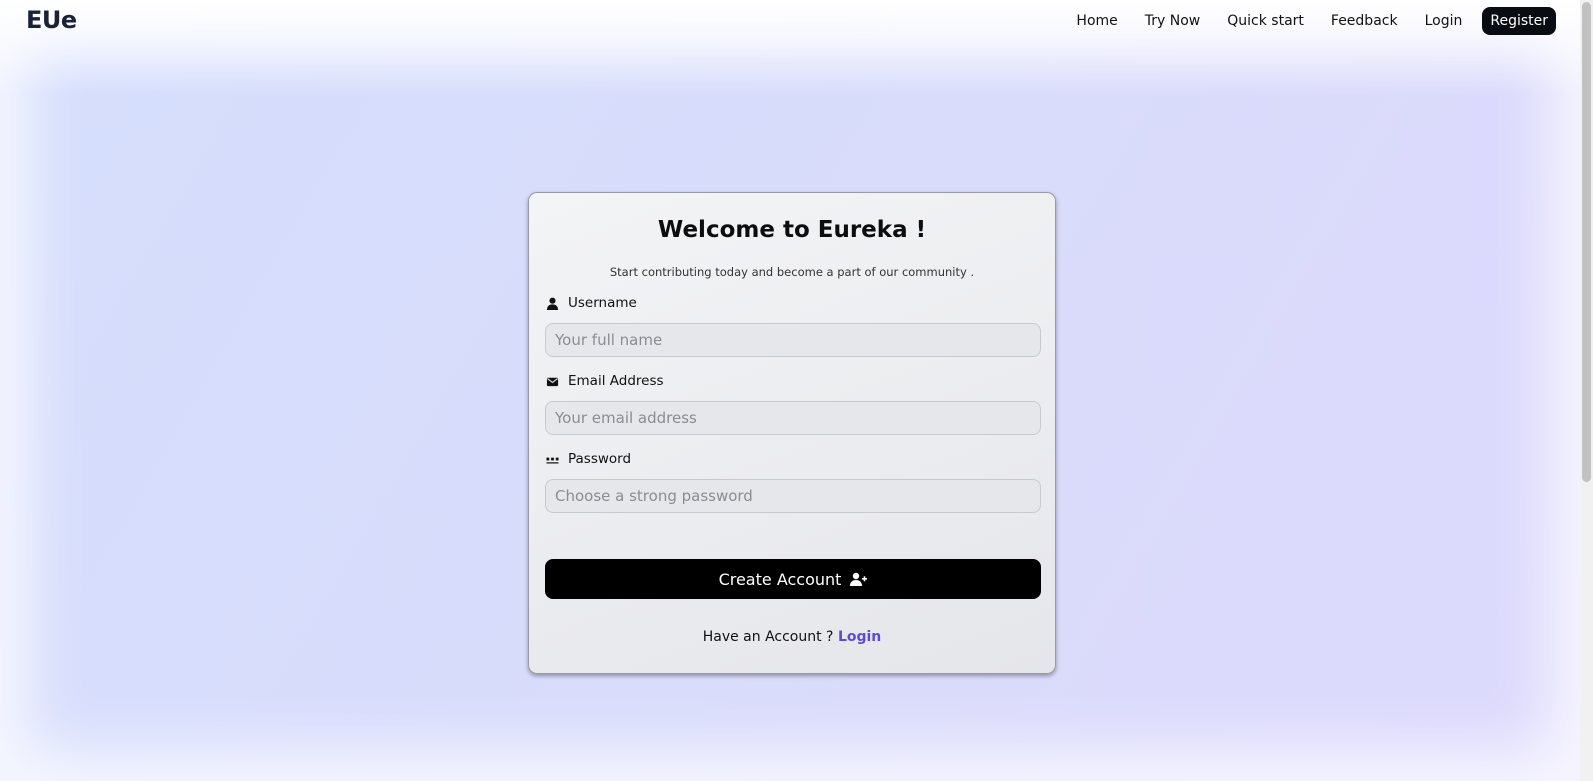 This screenshot has height=781, width=1593. What do you see at coordinates (1444, 21) in the screenshot?
I see `nav-login: Login` at bounding box center [1444, 21].